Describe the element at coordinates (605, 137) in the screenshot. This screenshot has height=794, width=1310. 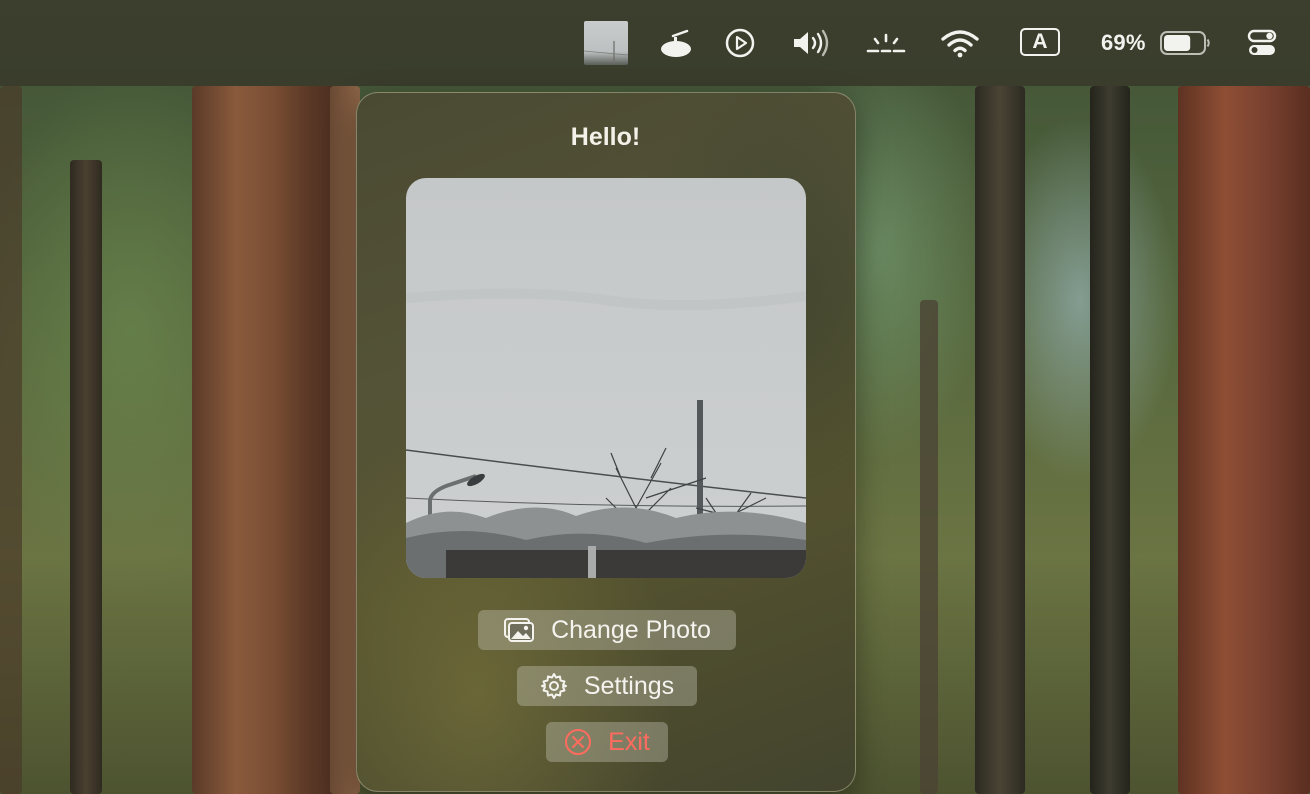
I see `popover-title: Hello!` at that location.